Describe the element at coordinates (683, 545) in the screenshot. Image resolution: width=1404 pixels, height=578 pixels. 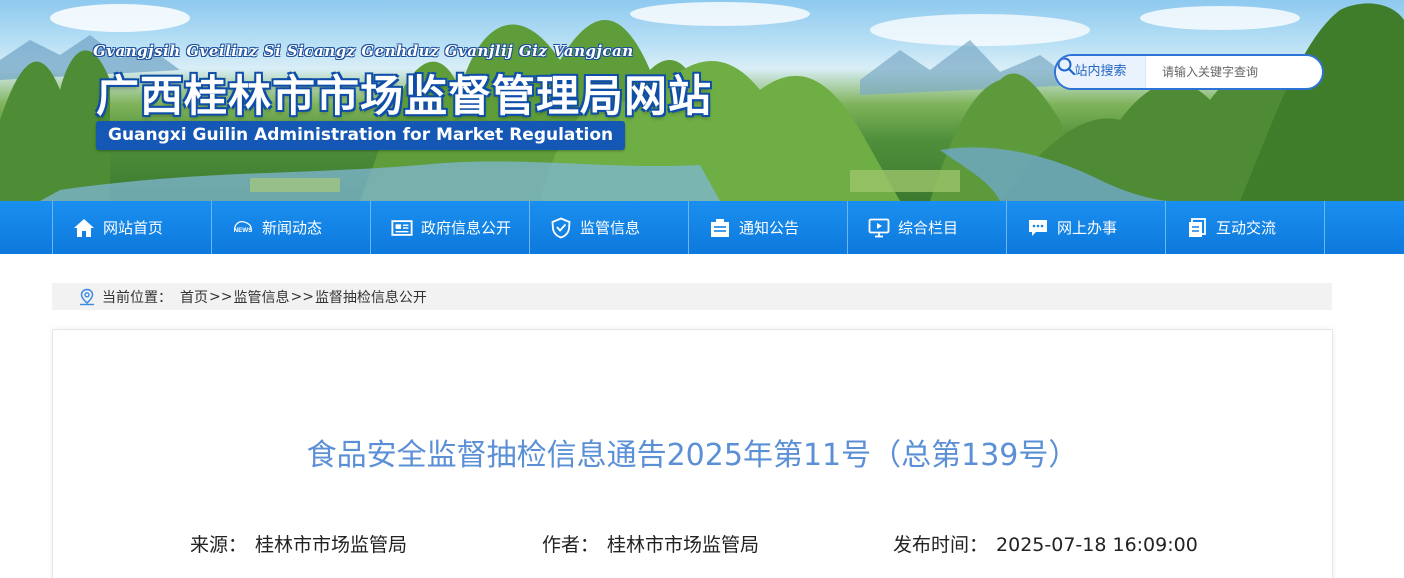
I see `author-value: 桂林市市场监管局` at that location.